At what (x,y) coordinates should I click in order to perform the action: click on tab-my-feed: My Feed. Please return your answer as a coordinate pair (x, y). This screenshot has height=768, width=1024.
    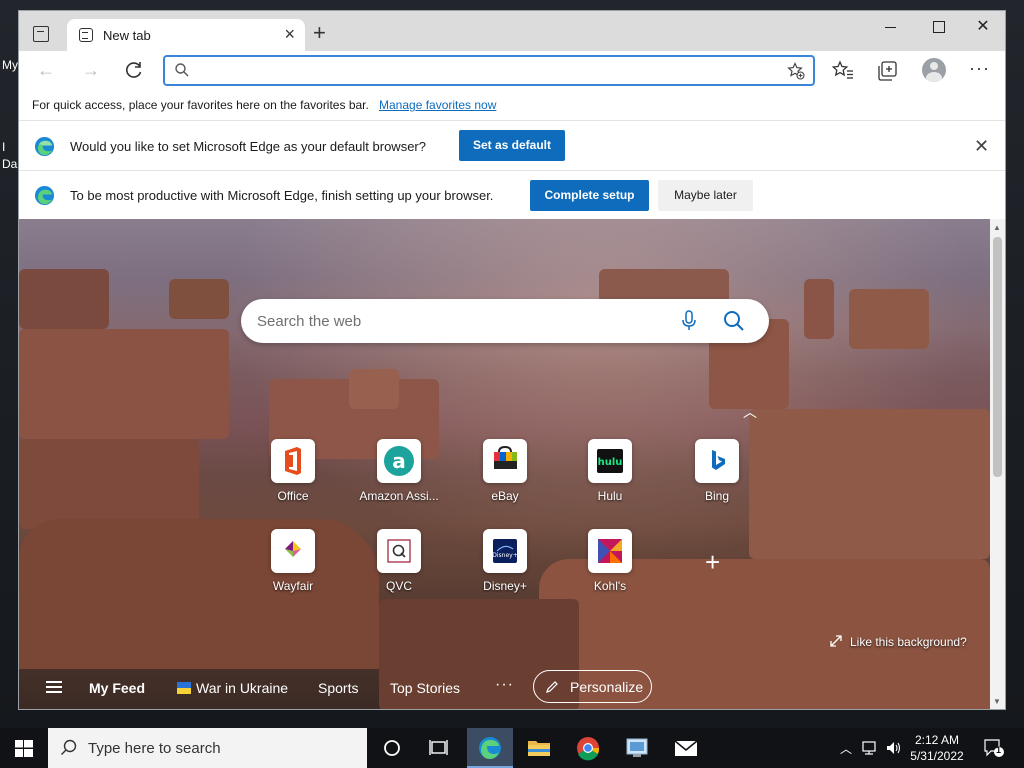
    Looking at the image, I should click on (117, 688).